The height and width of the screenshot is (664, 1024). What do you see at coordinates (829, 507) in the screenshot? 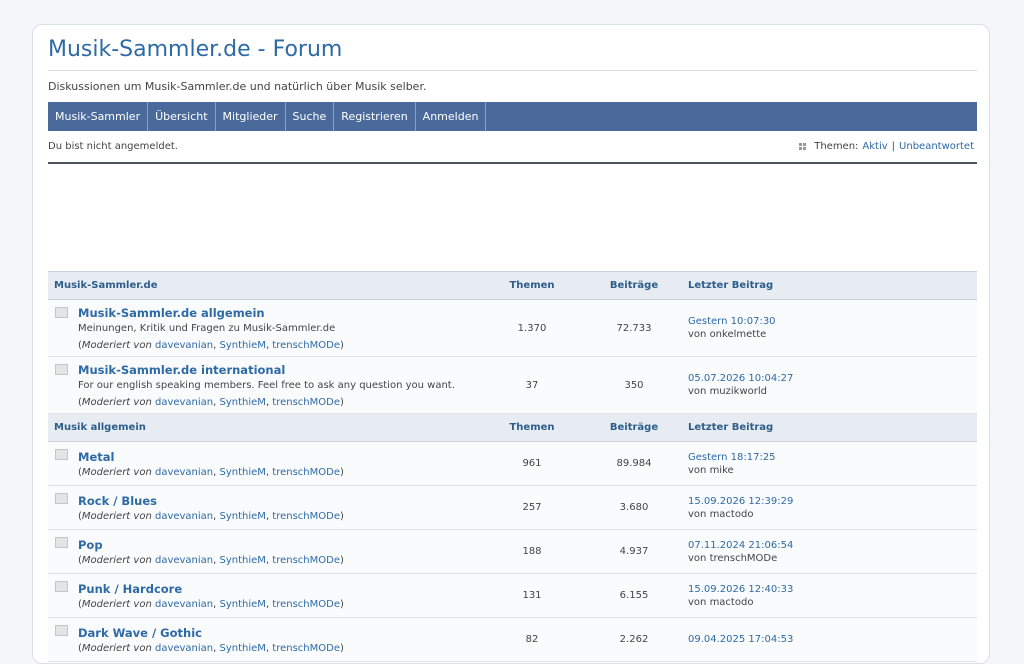
I see `last-post-cell: 15.09.2026 12:39:29 von mactodo` at bounding box center [829, 507].